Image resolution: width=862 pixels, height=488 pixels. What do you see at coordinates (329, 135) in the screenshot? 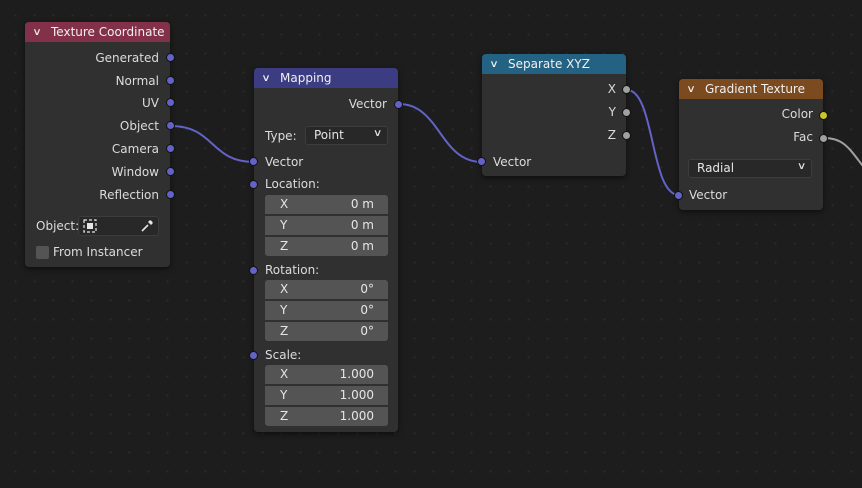
I see `type-dropdown-value: Point` at bounding box center [329, 135].